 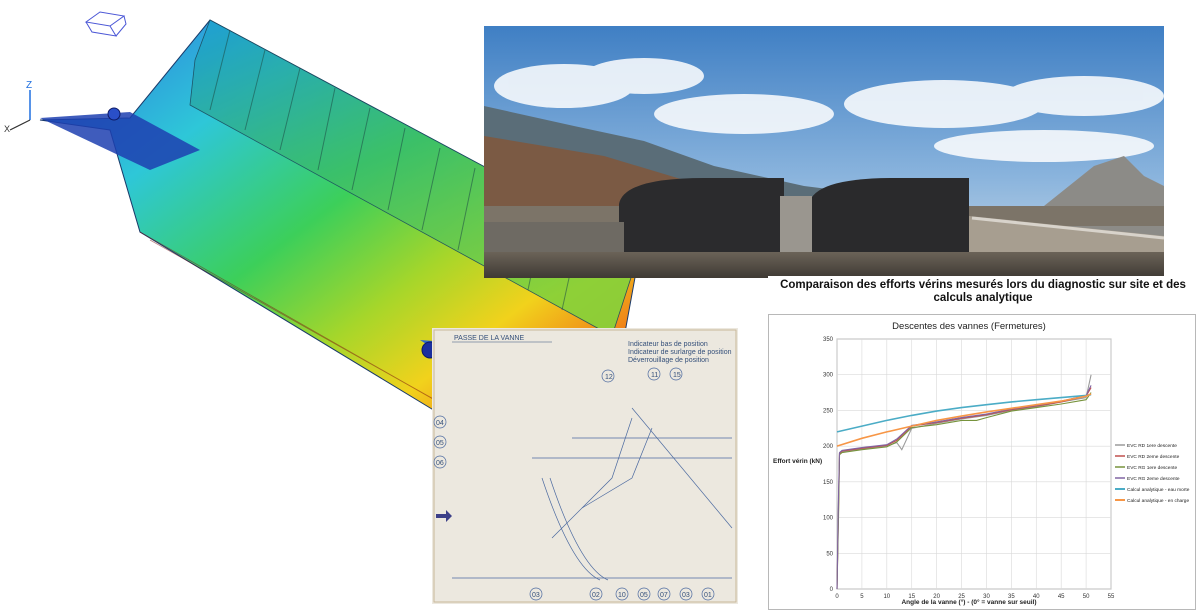 What do you see at coordinates (1158, 490) in the screenshot?
I see `legend-label-5: Calcul analytique - eau morte` at bounding box center [1158, 490].